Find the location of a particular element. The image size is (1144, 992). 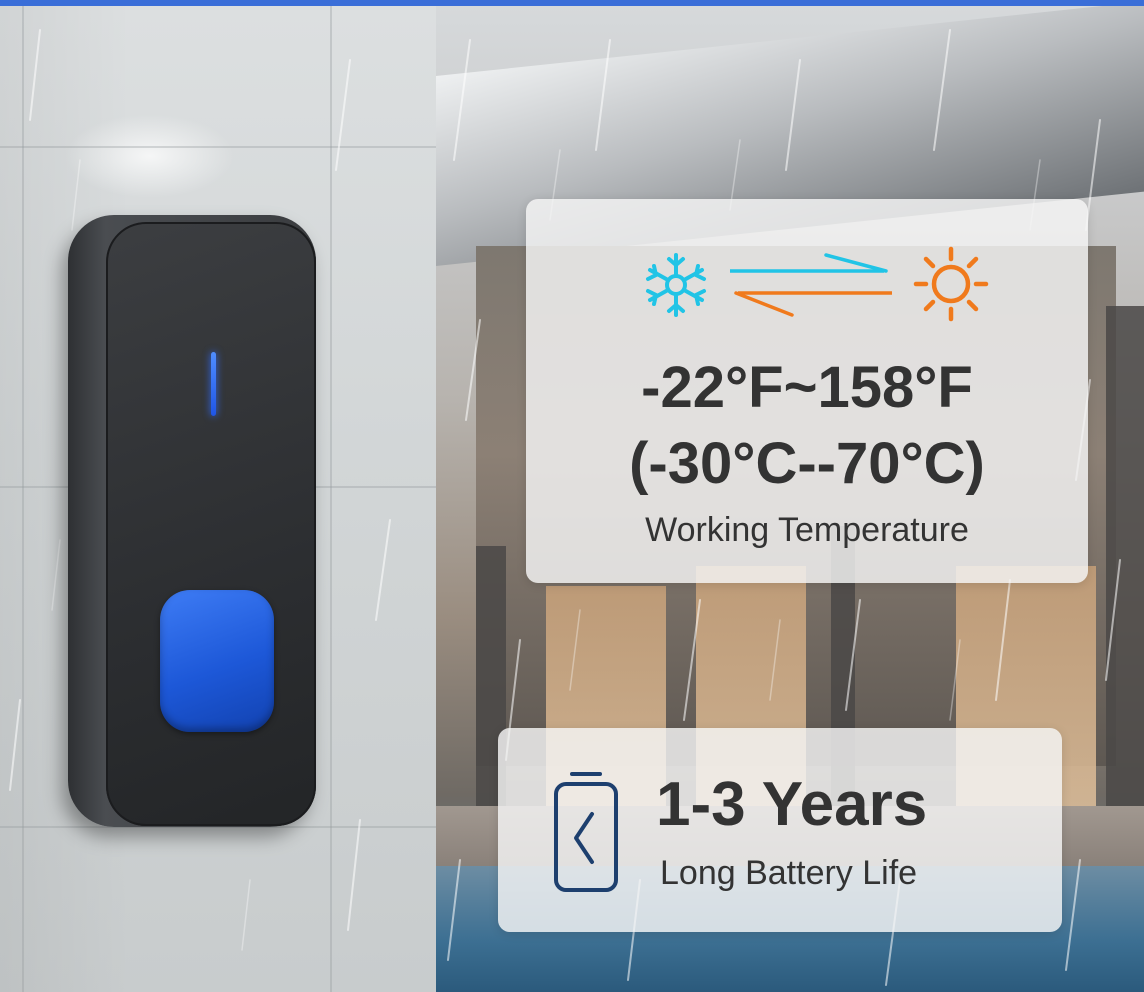

pillar is located at coordinates (1125, 561).